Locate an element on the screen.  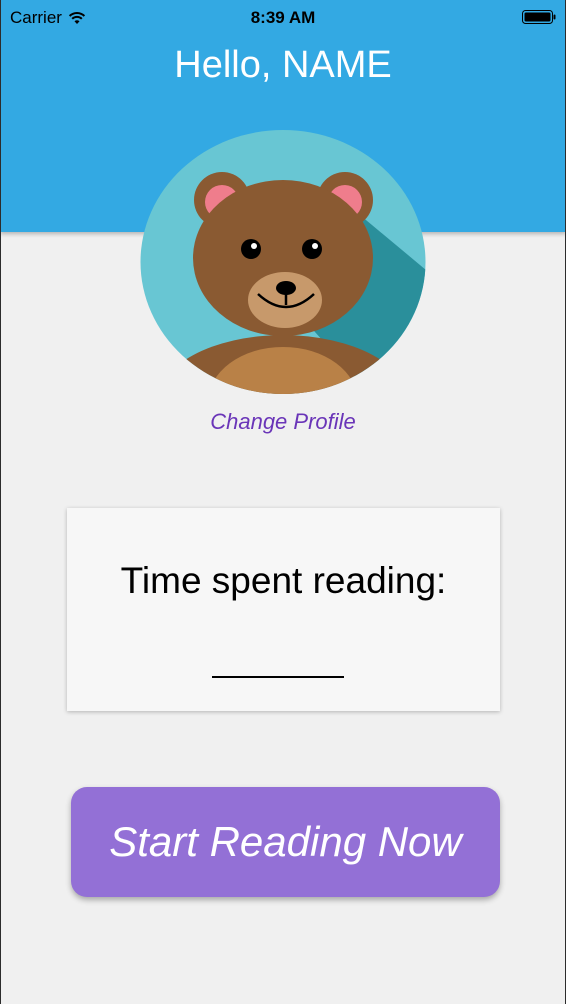
status-bar: Carrier 8:39 AM is located at coordinates (283, 17).